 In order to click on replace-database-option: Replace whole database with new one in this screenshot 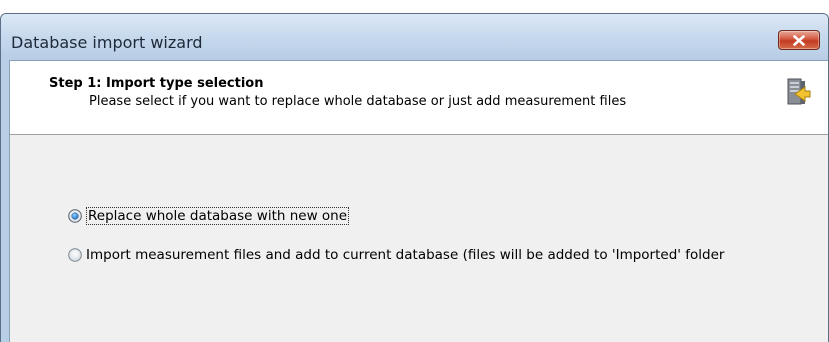, I will do `click(209, 216)`.